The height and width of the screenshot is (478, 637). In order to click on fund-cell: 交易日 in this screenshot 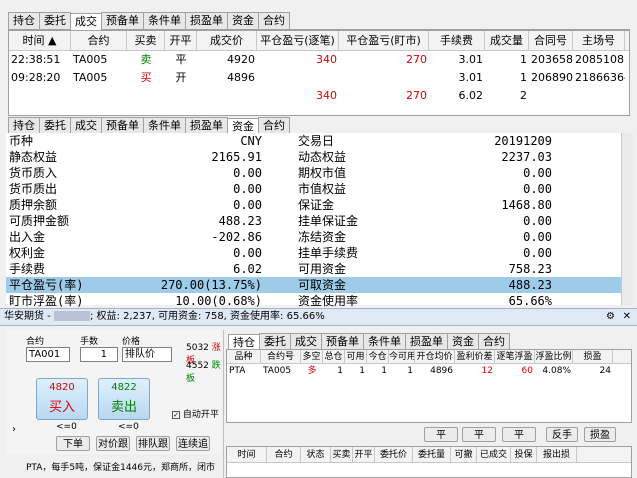, I will do `click(316, 141)`.